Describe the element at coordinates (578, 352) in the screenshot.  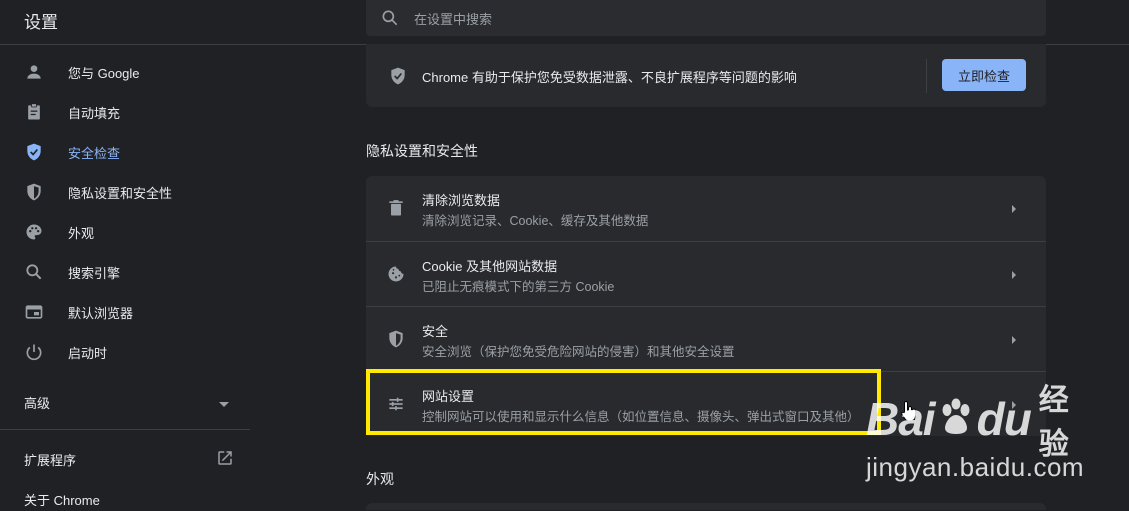
I see `row-subtitle: 安全浏览（保护您免受危险网站的侵害）和其他安全设置` at that location.